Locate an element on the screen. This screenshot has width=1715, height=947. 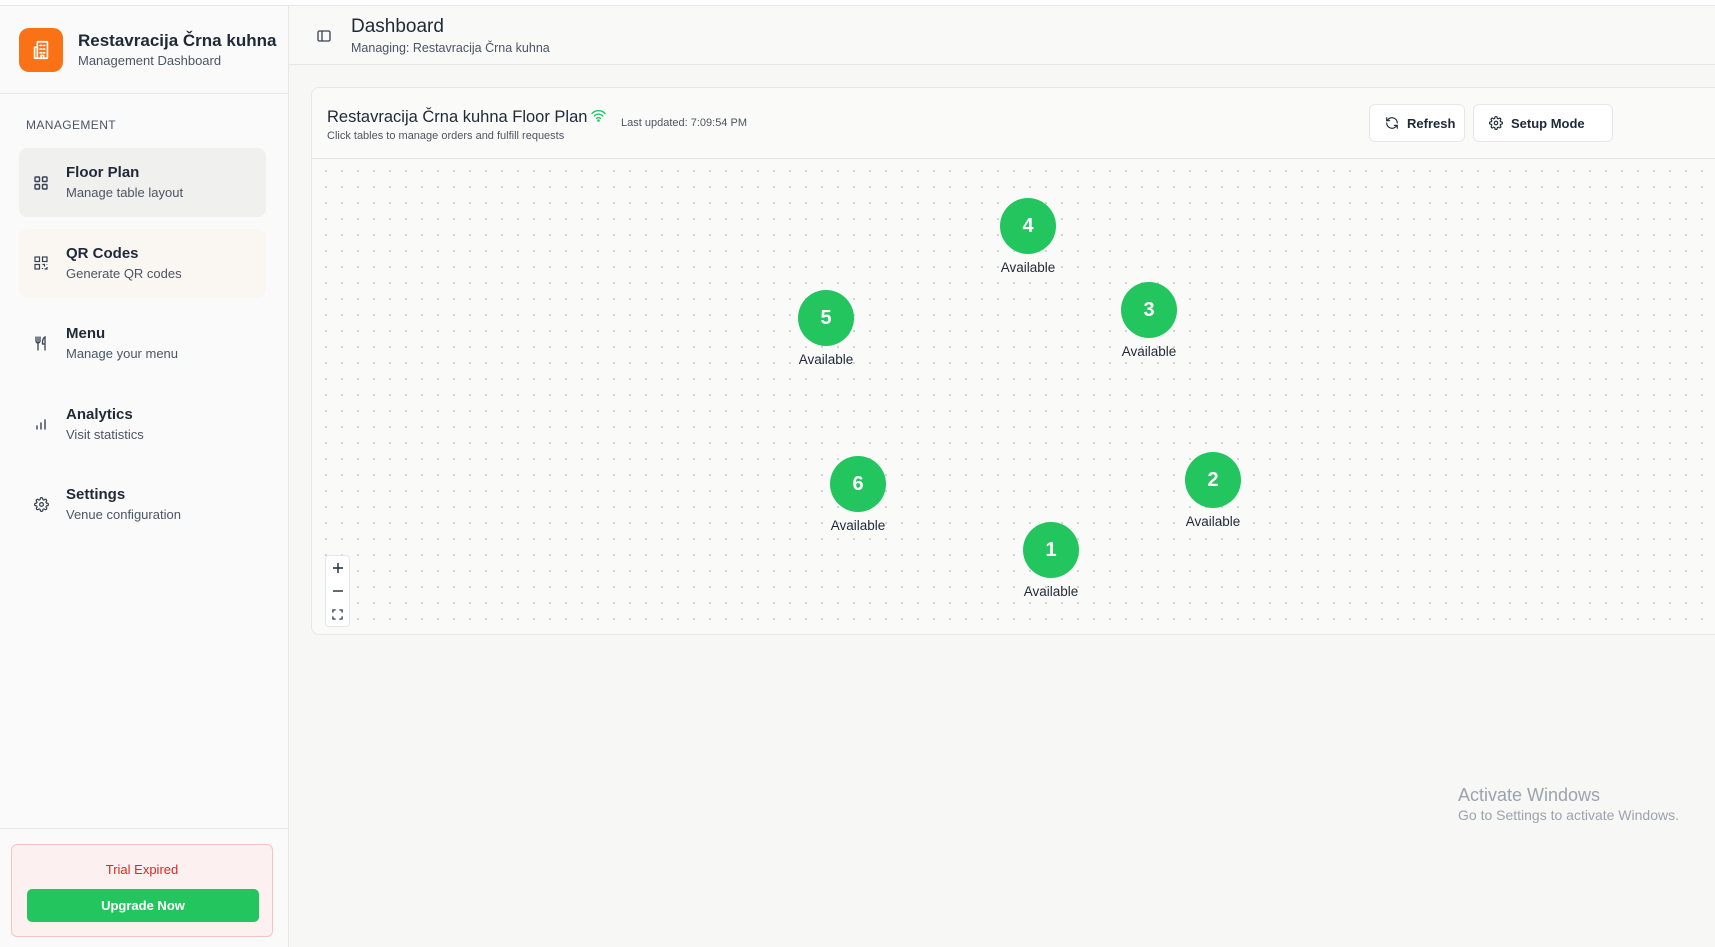
table-6: 6 Available is located at coordinates (858, 495).